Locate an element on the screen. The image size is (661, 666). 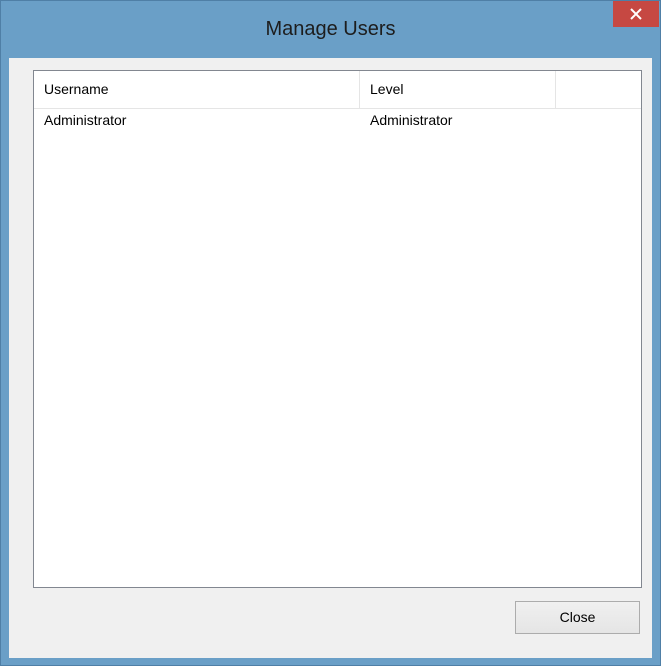
window-title: Manage Users is located at coordinates (330, 29).